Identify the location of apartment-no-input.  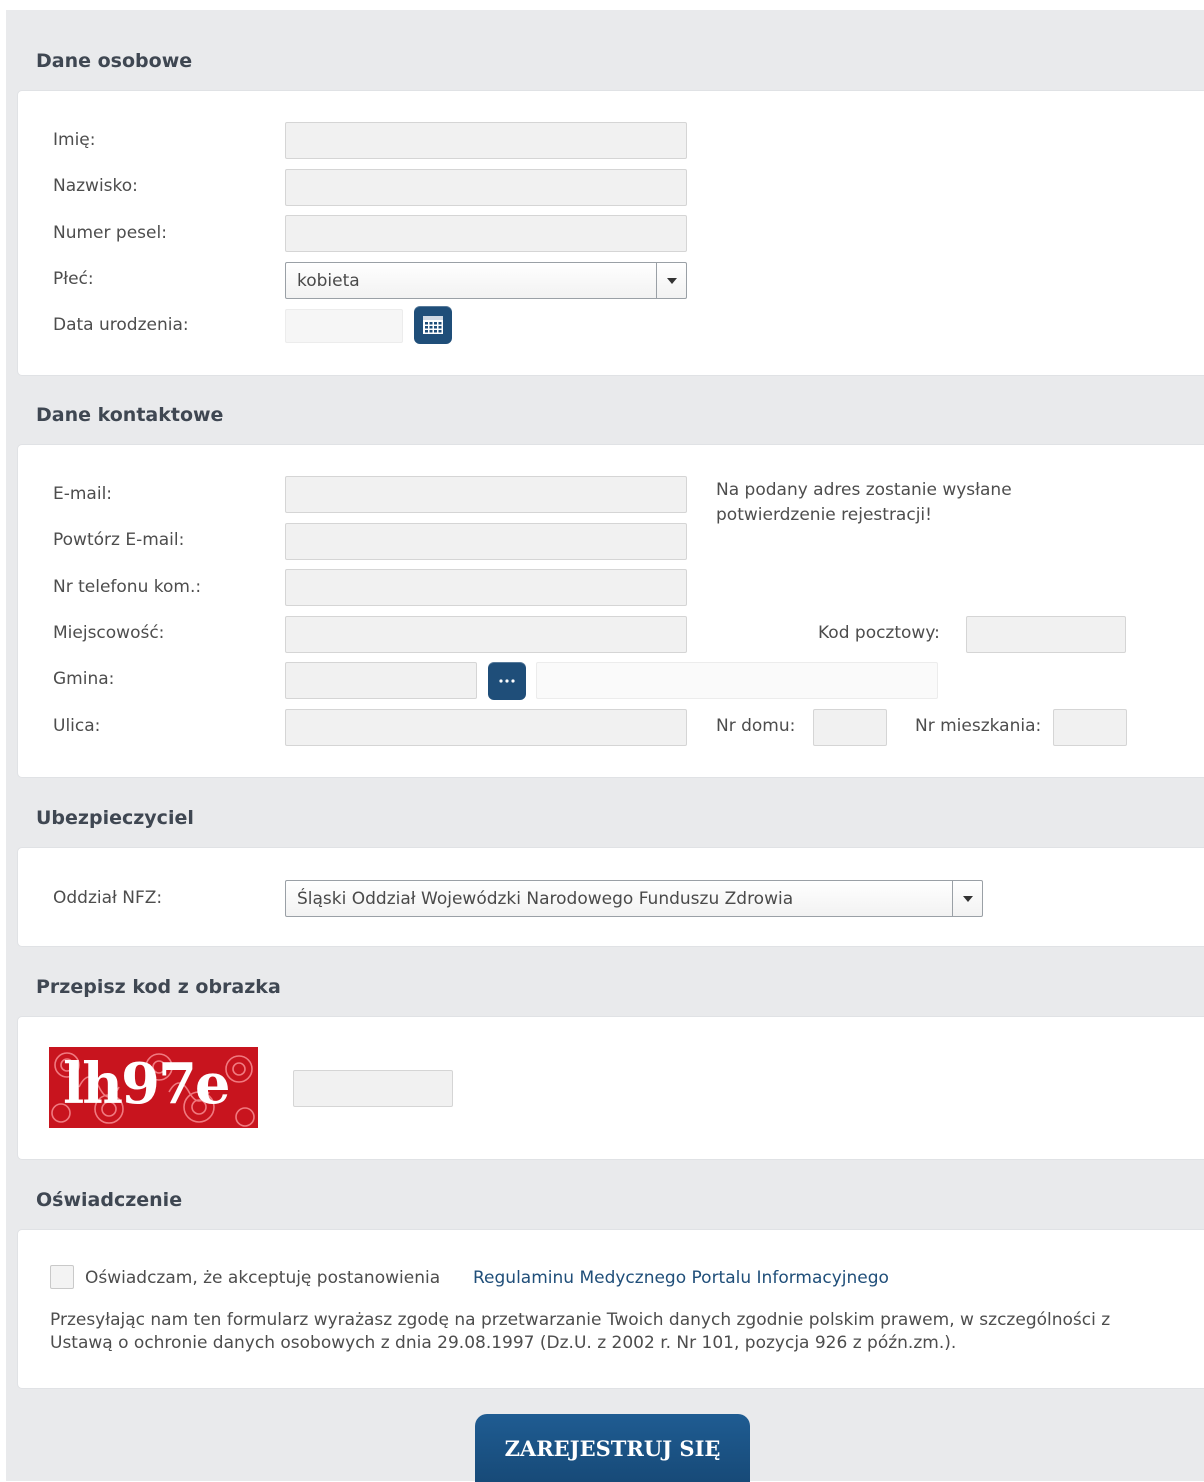
(1090, 727).